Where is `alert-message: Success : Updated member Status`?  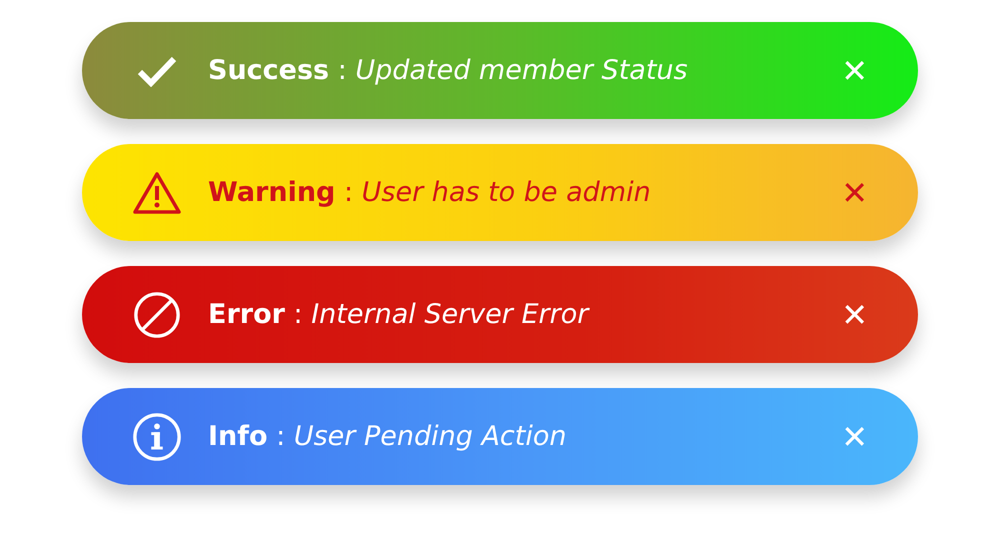
alert-message: Success : Updated member Status is located at coordinates (448, 70).